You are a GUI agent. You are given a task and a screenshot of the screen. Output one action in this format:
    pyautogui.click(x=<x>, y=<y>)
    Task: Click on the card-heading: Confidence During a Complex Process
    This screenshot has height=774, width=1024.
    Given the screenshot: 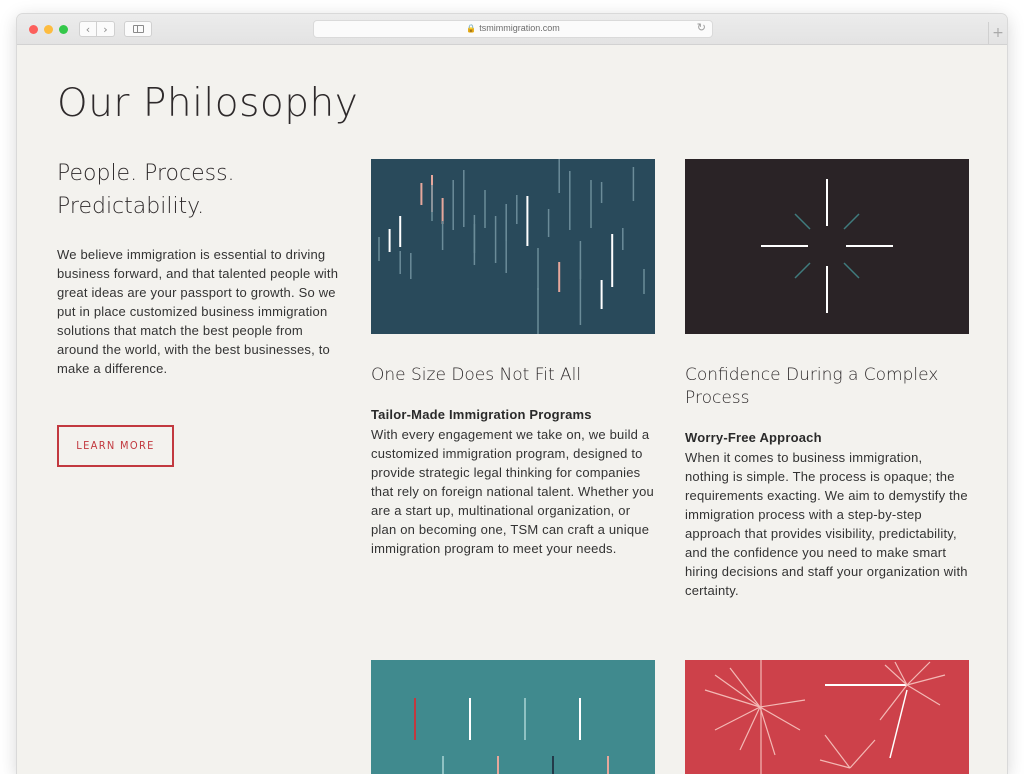 What is the action you would take?
    pyautogui.click(x=812, y=386)
    